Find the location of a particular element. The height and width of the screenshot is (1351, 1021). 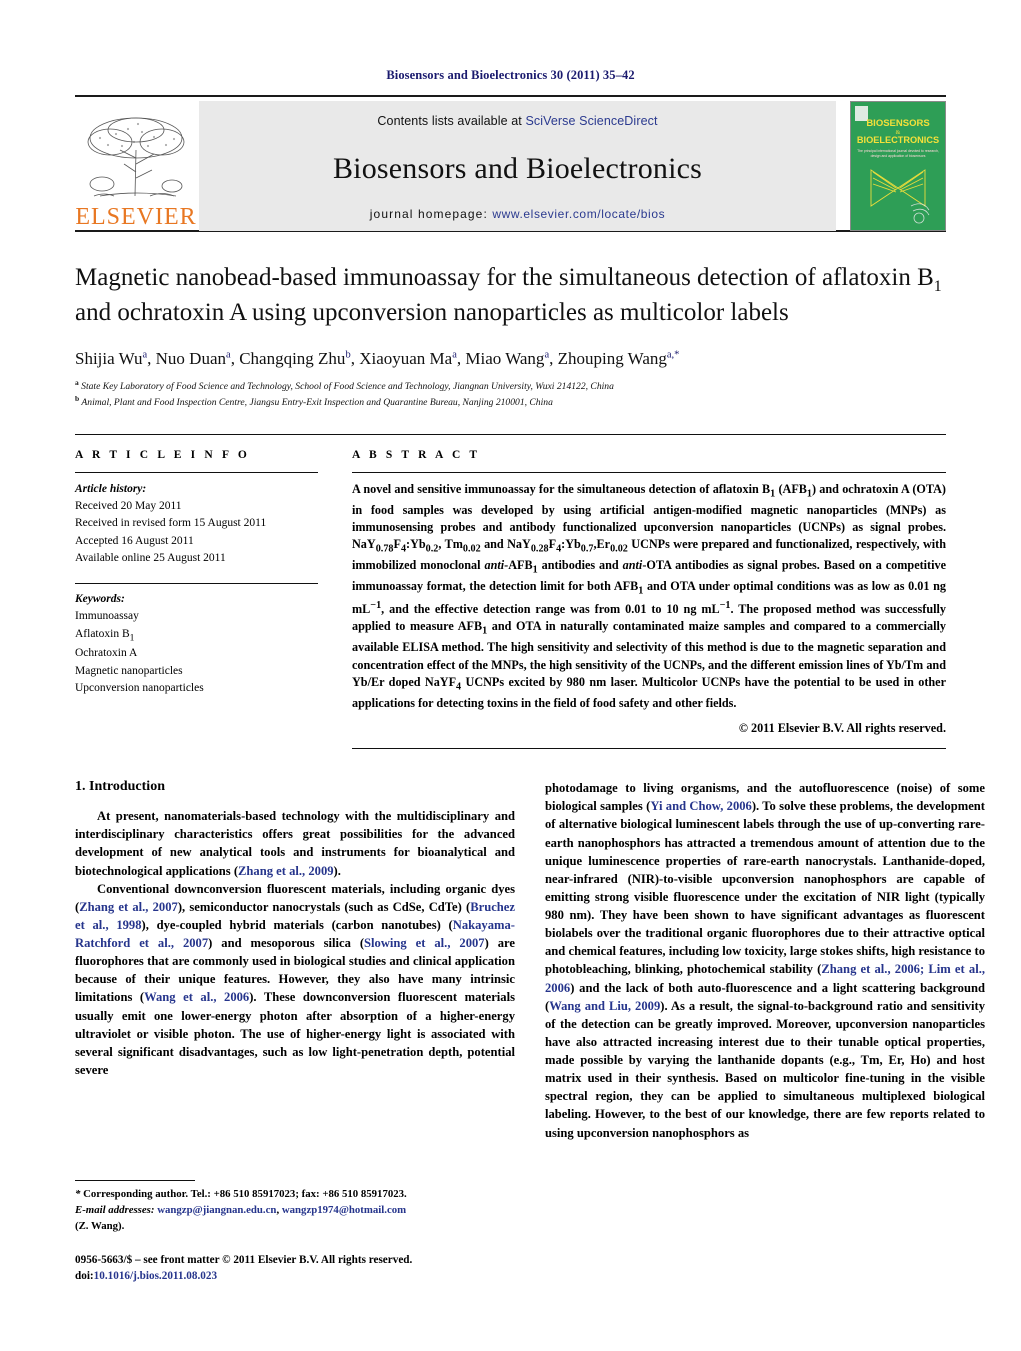

author-name: Miao Wang is located at coordinates (505, 358).